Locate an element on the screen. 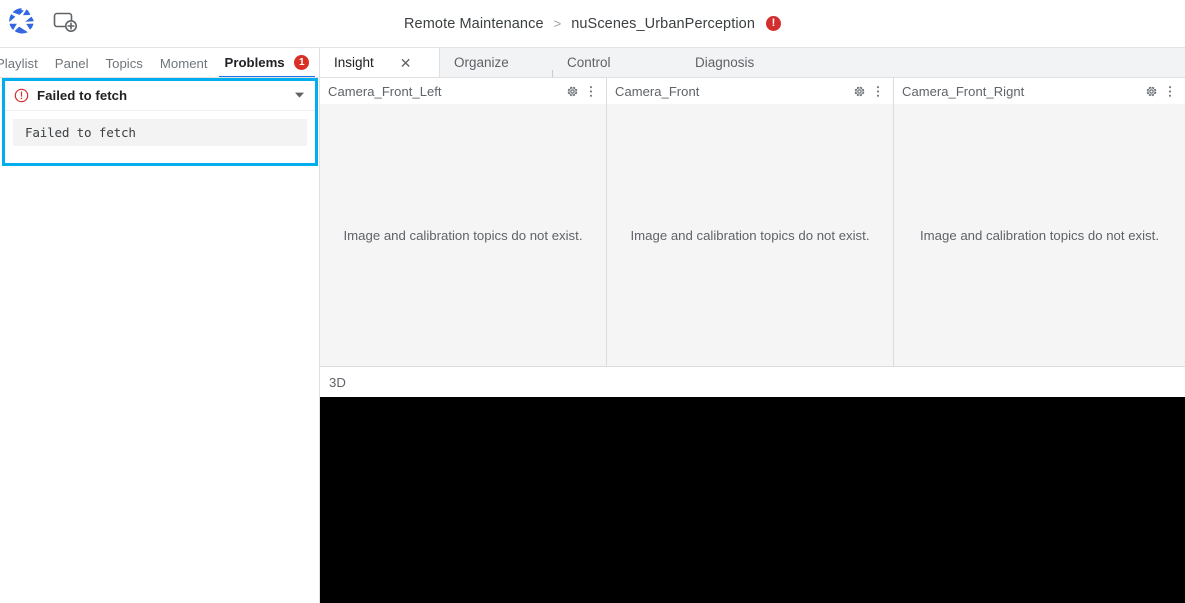 The height and width of the screenshot is (603, 1185). camera-panel-title: Camera_Front_Rignt is located at coordinates (963, 91).